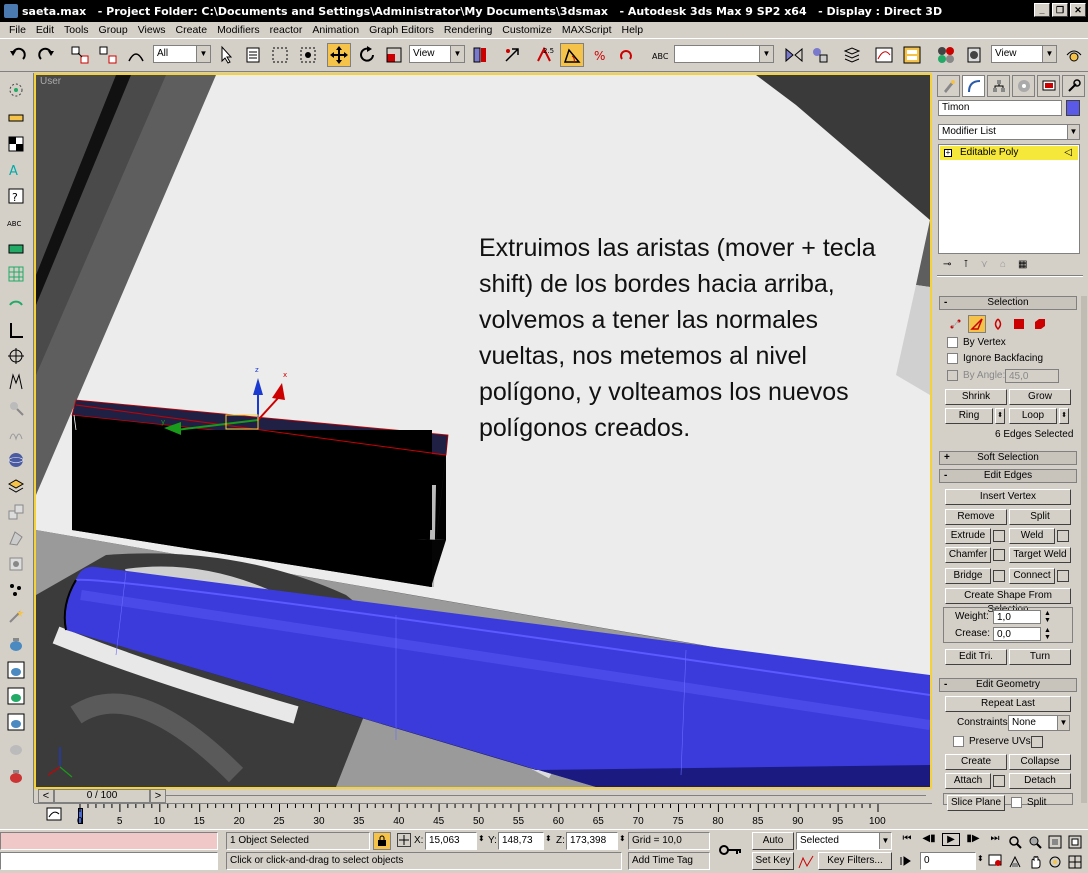 Image resolution: width=1088 pixels, height=873 pixels. I want to click on menu-create: Create, so click(192, 30).